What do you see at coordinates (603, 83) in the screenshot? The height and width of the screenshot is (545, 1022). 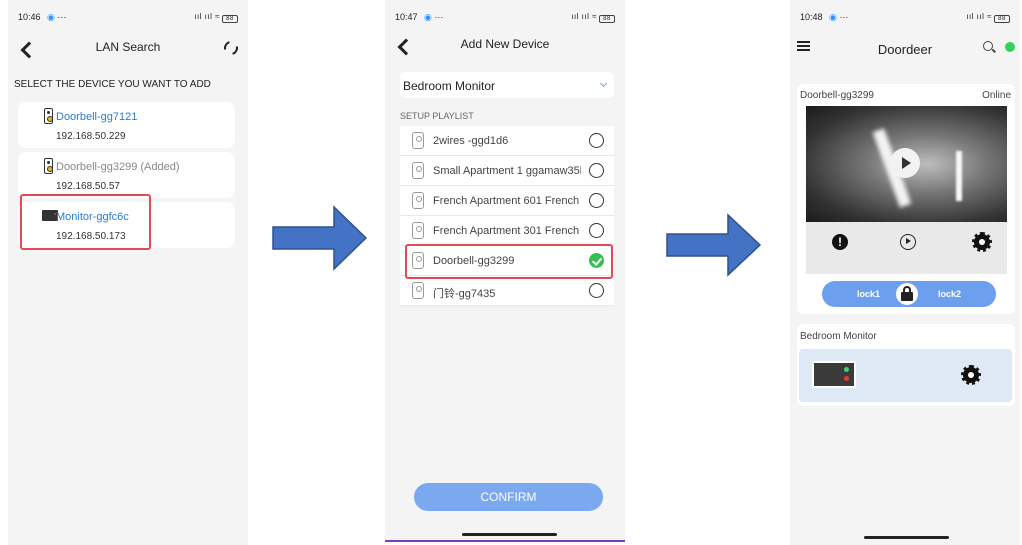 I see `chevron-down-icon` at bounding box center [603, 83].